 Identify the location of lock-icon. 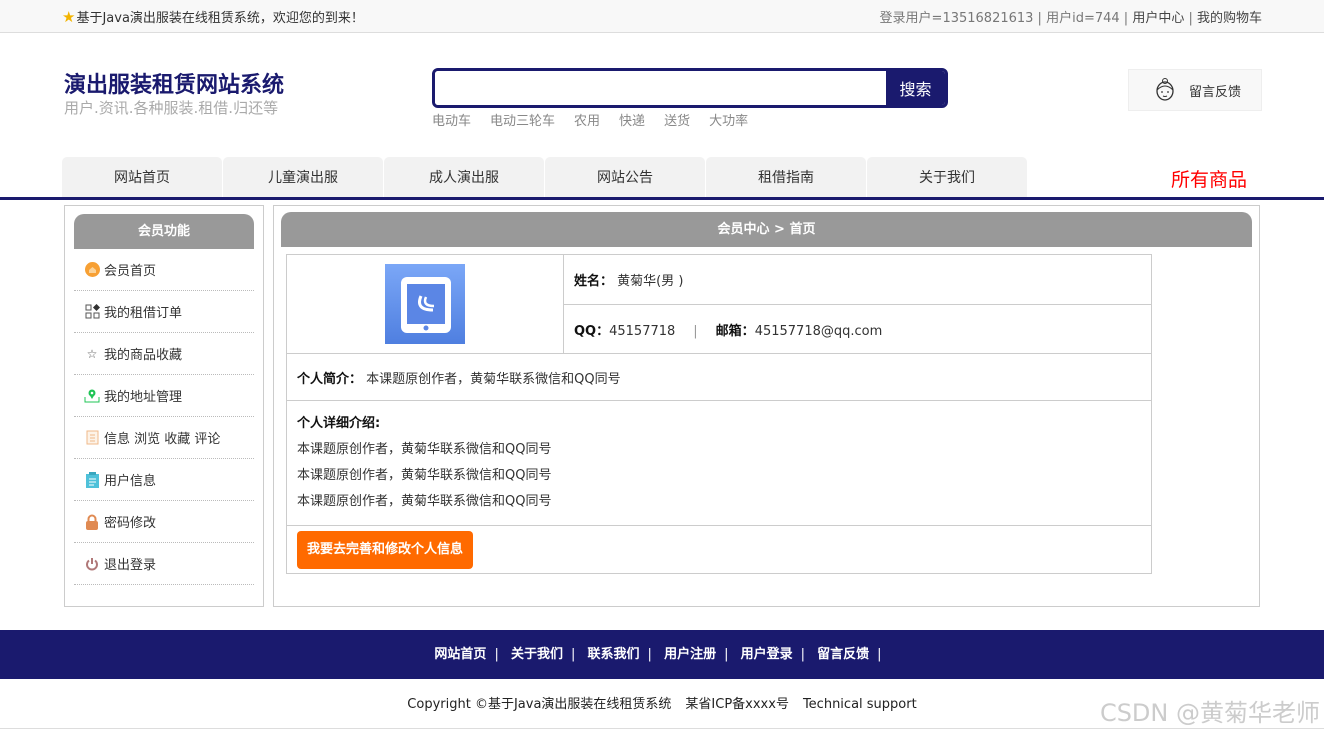
(92, 522).